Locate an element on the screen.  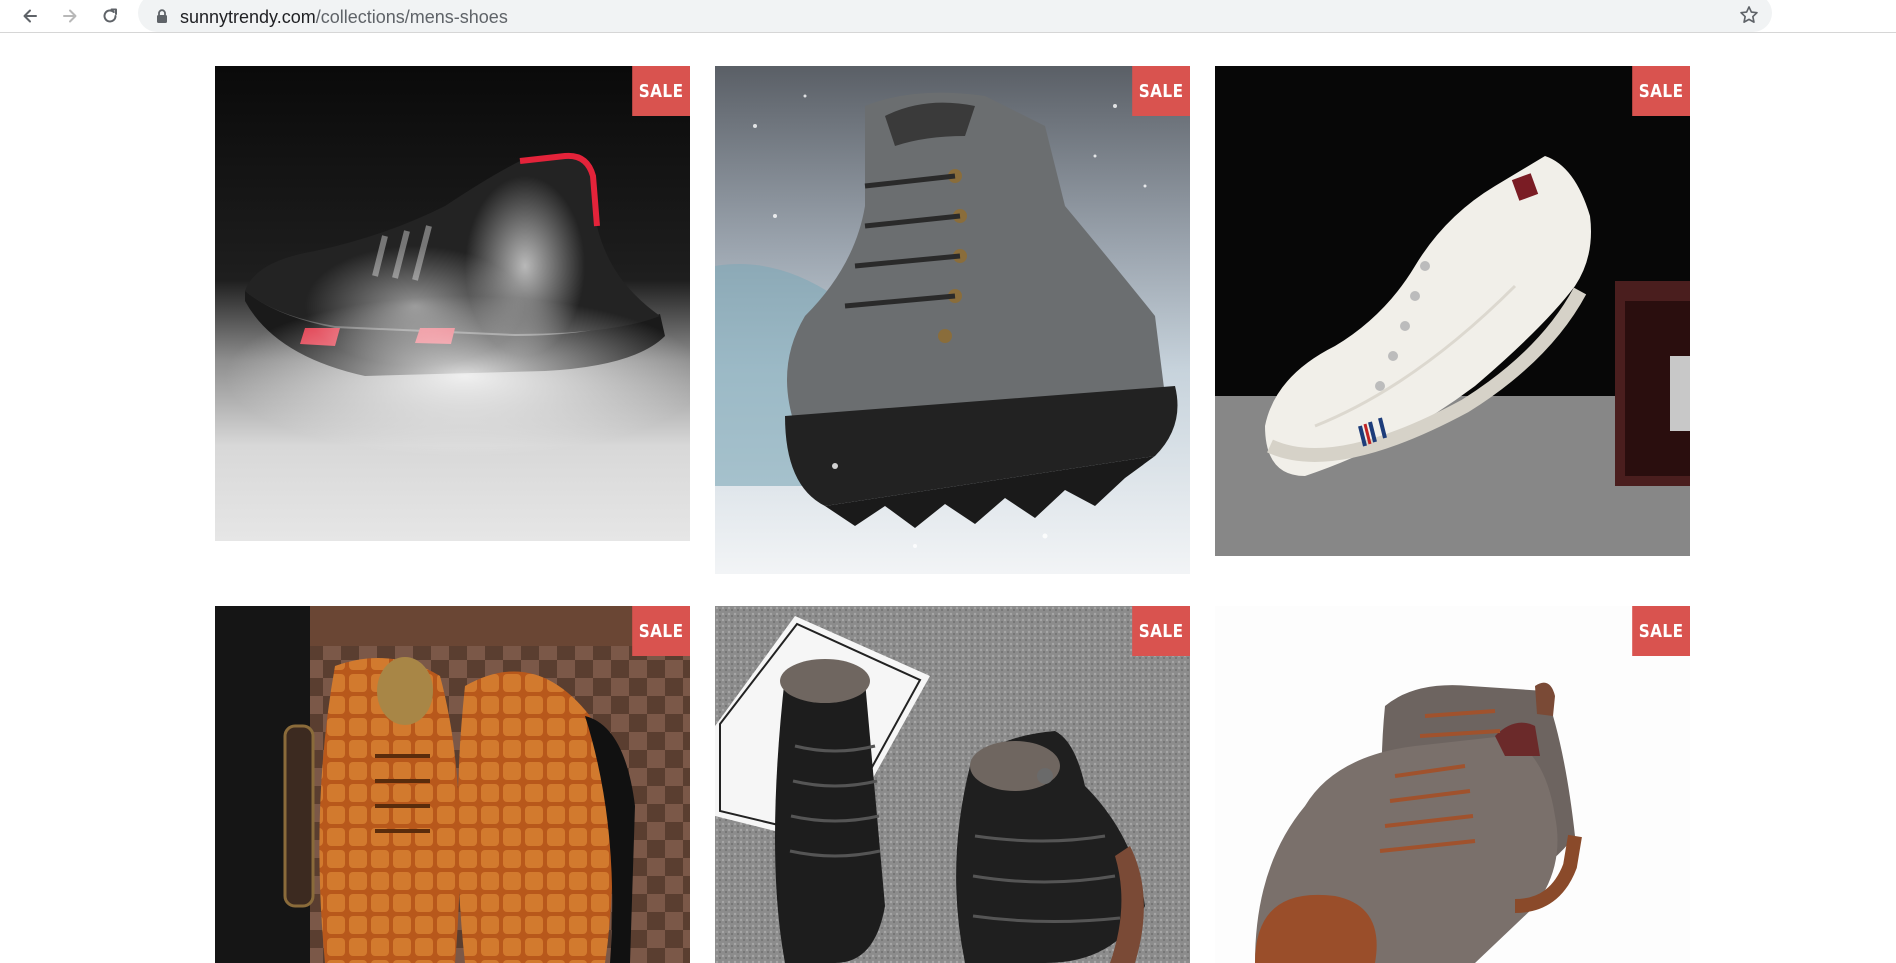
forward-button is located at coordinates (70, 16).